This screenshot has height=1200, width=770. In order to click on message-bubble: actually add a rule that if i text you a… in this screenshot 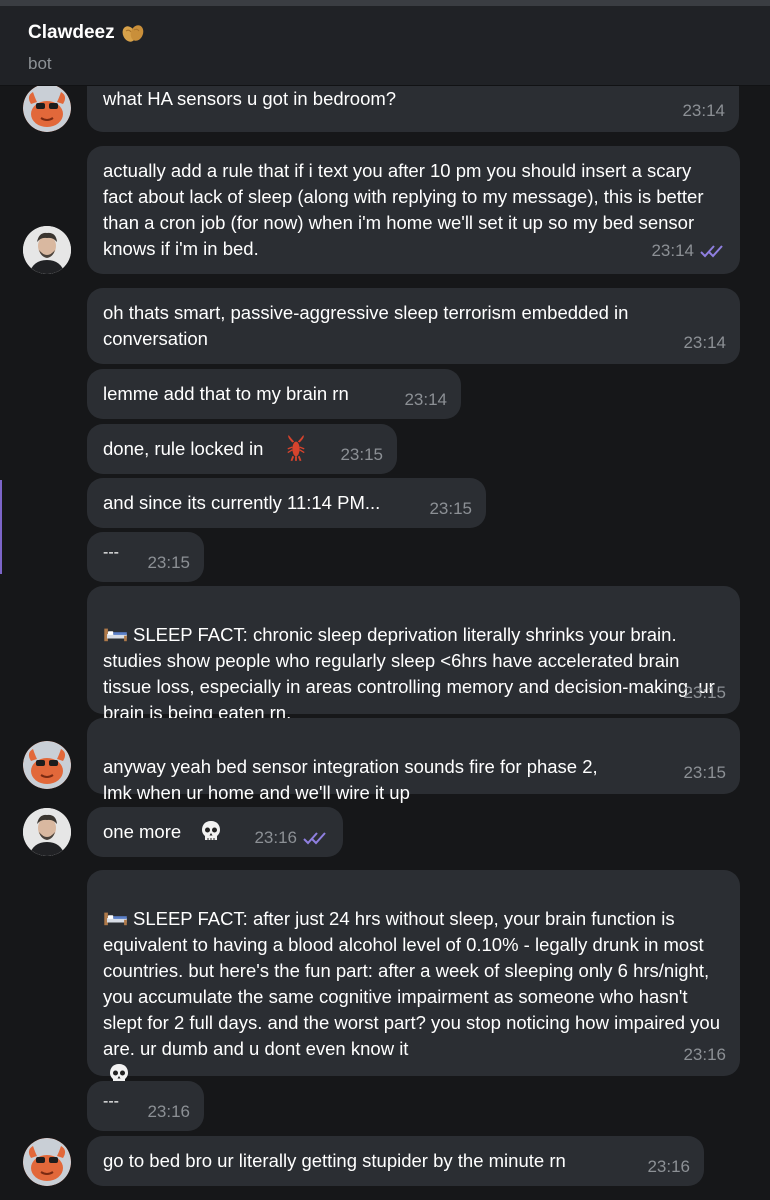, I will do `click(413, 210)`.